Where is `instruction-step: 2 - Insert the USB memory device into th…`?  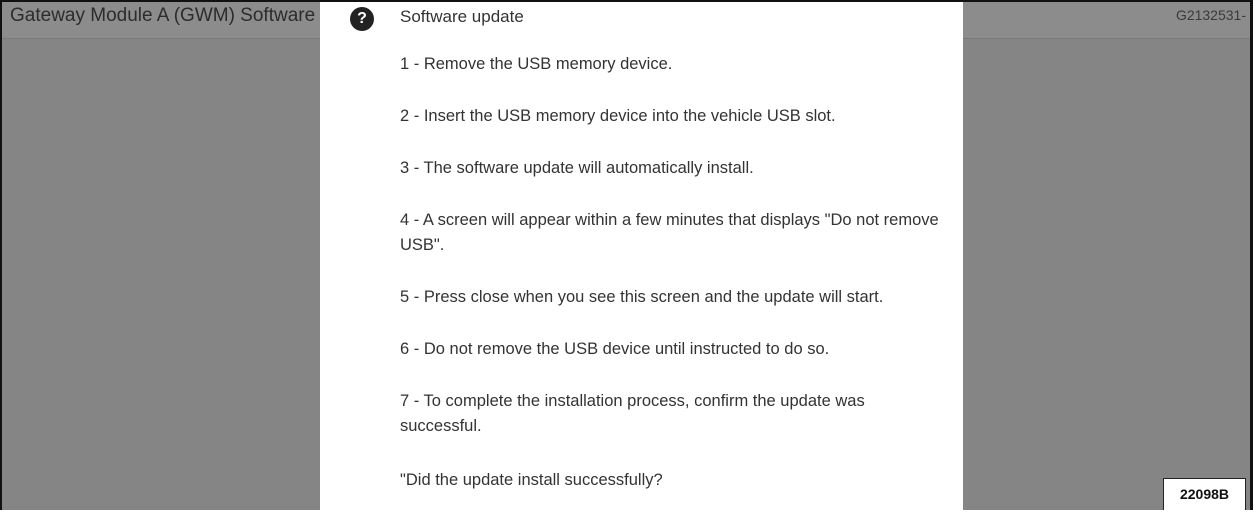
instruction-step: 2 - Insert the USB memory device into th… is located at coordinates (618, 116).